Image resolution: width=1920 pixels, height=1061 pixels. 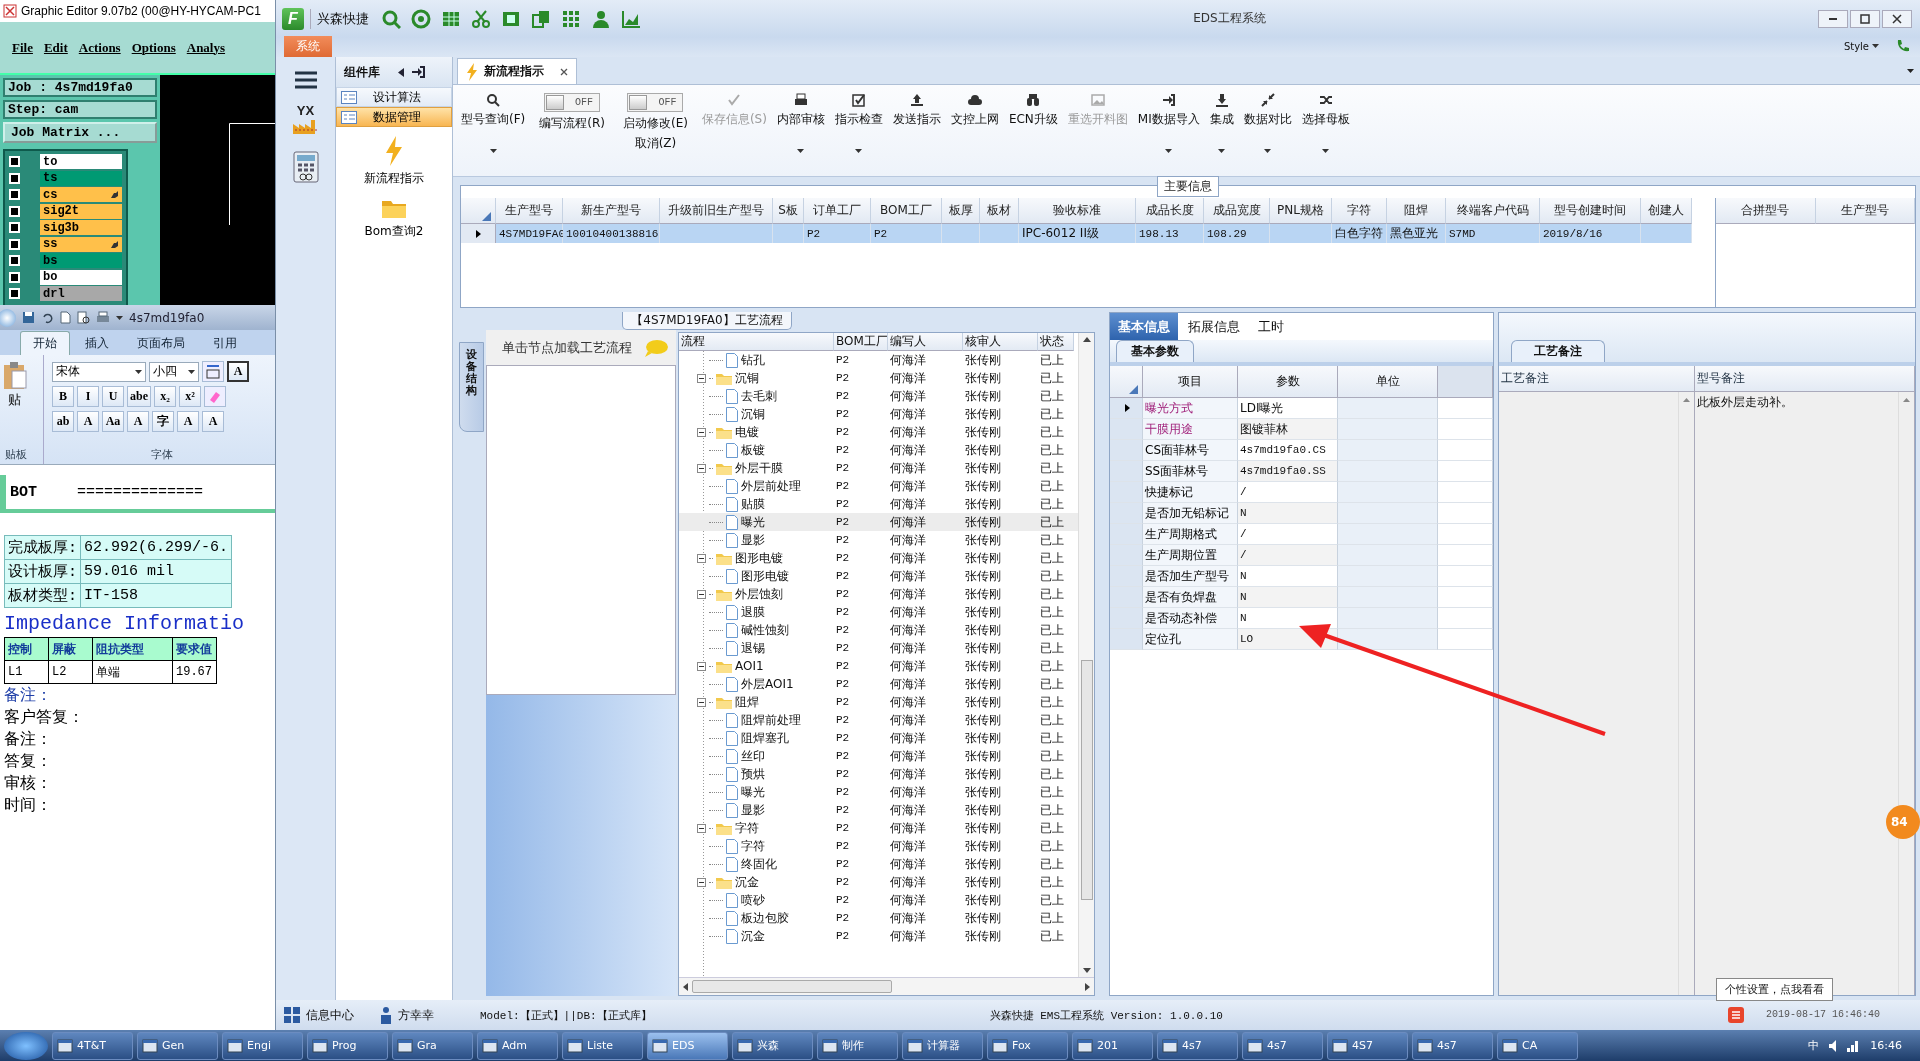 I want to click on taskbar-button: 4T&T, so click(x=92, y=1045).